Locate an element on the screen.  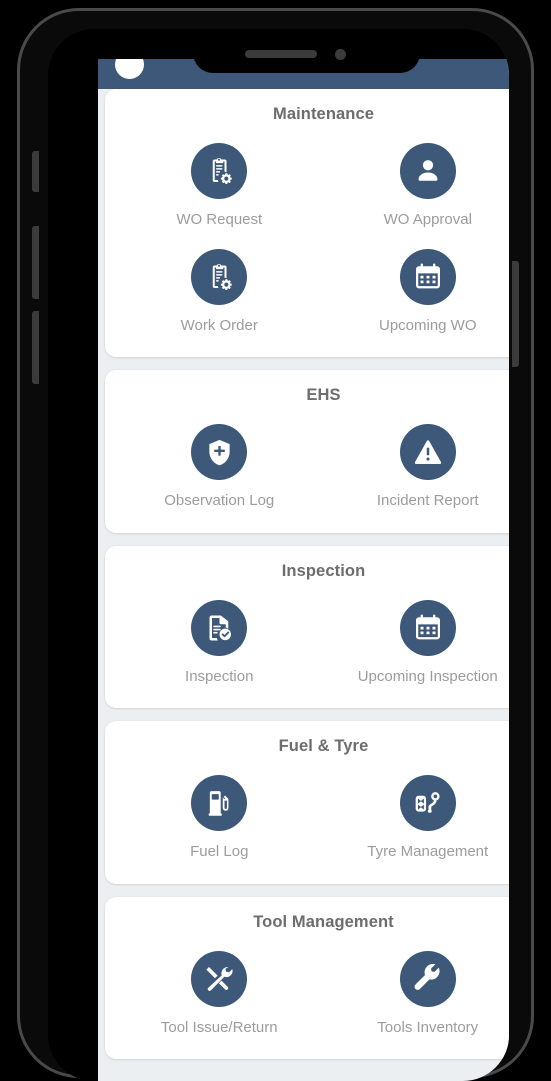
section-card-fuel-tyre: Fuel & Tyre Fuel Log Tyre Management is located at coordinates (307, 802).